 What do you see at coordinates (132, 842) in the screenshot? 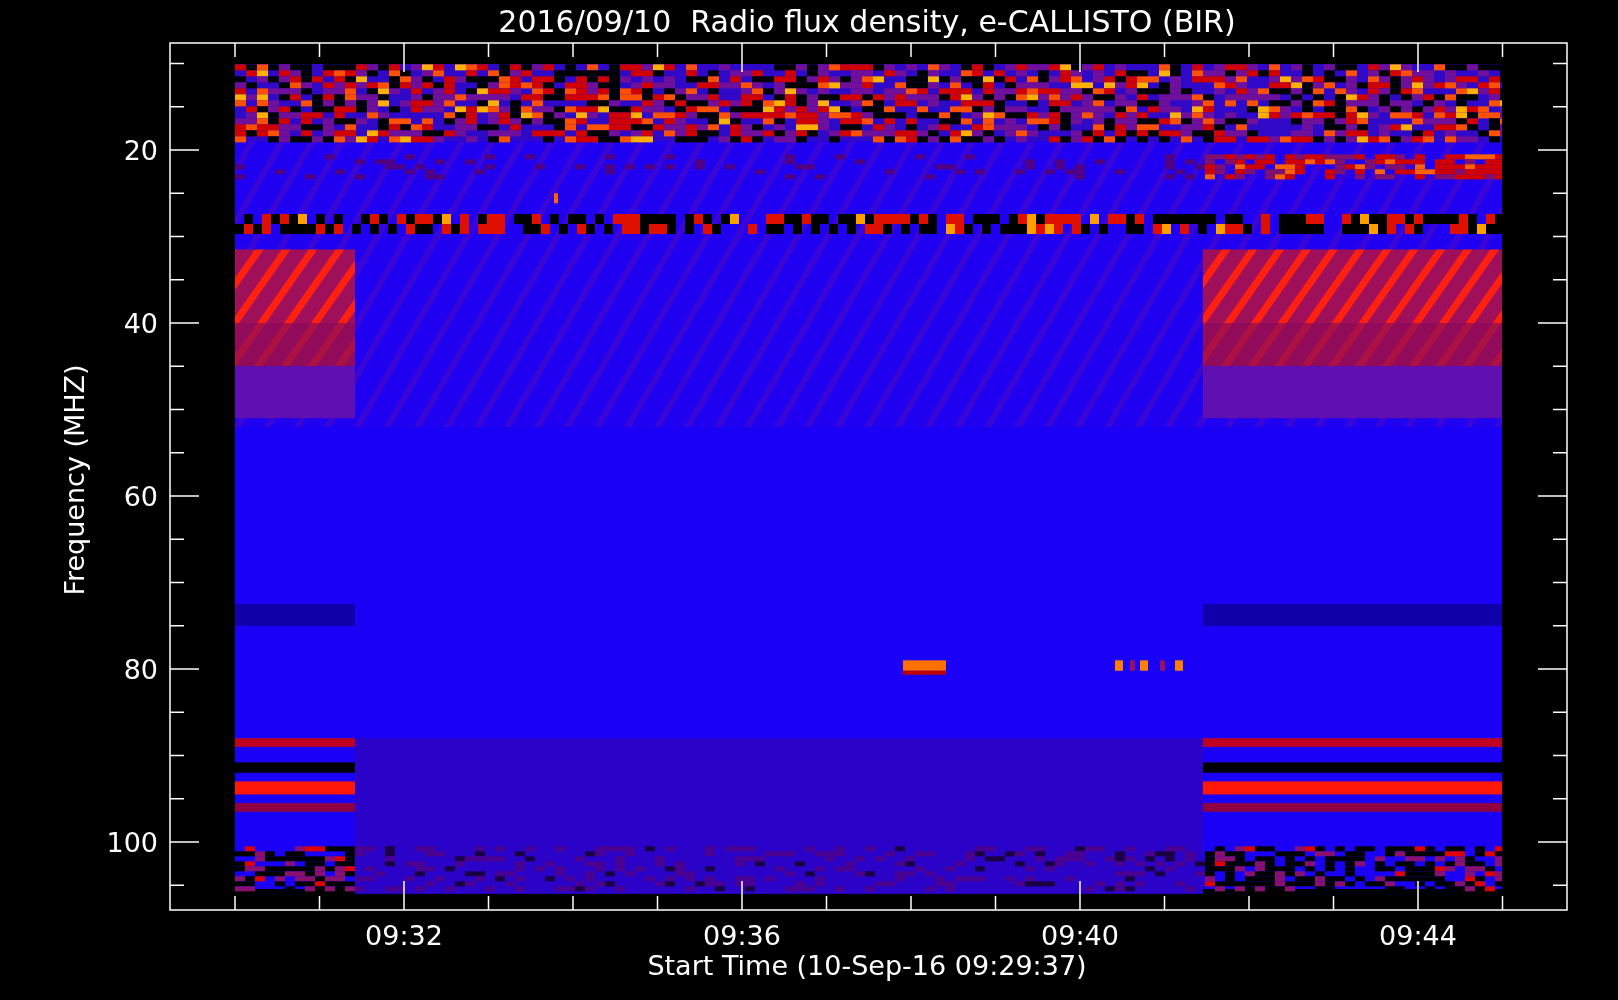
I see `y-tick-label: 100` at bounding box center [132, 842].